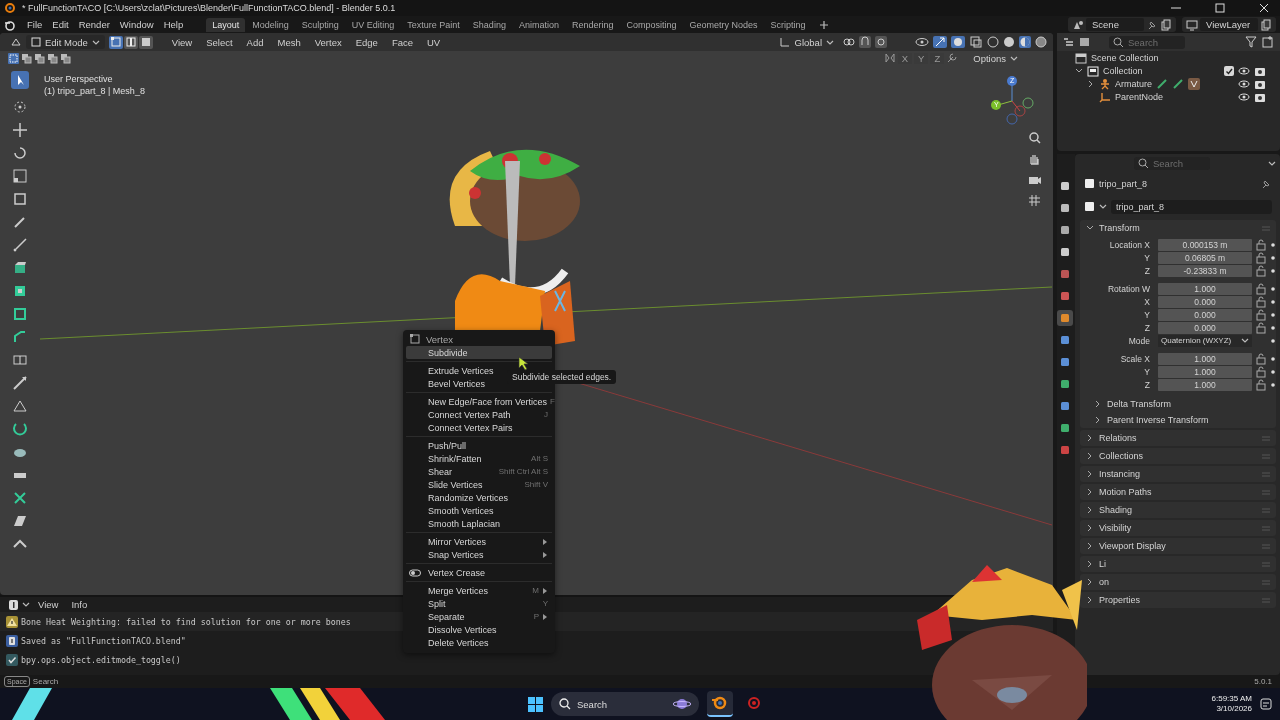  I want to click on menu-item: File, so click(35, 24).